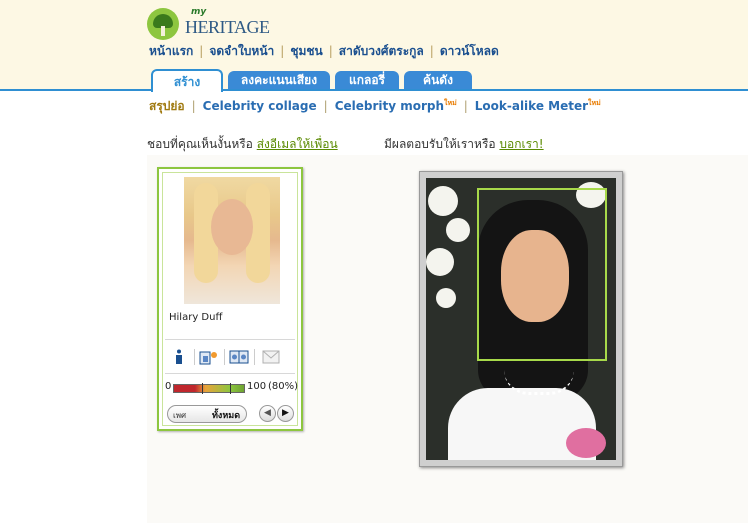  Describe the element at coordinates (260, 106) in the screenshot. I see `subnav-celebrity-collage: Celebrity collage` at that location.